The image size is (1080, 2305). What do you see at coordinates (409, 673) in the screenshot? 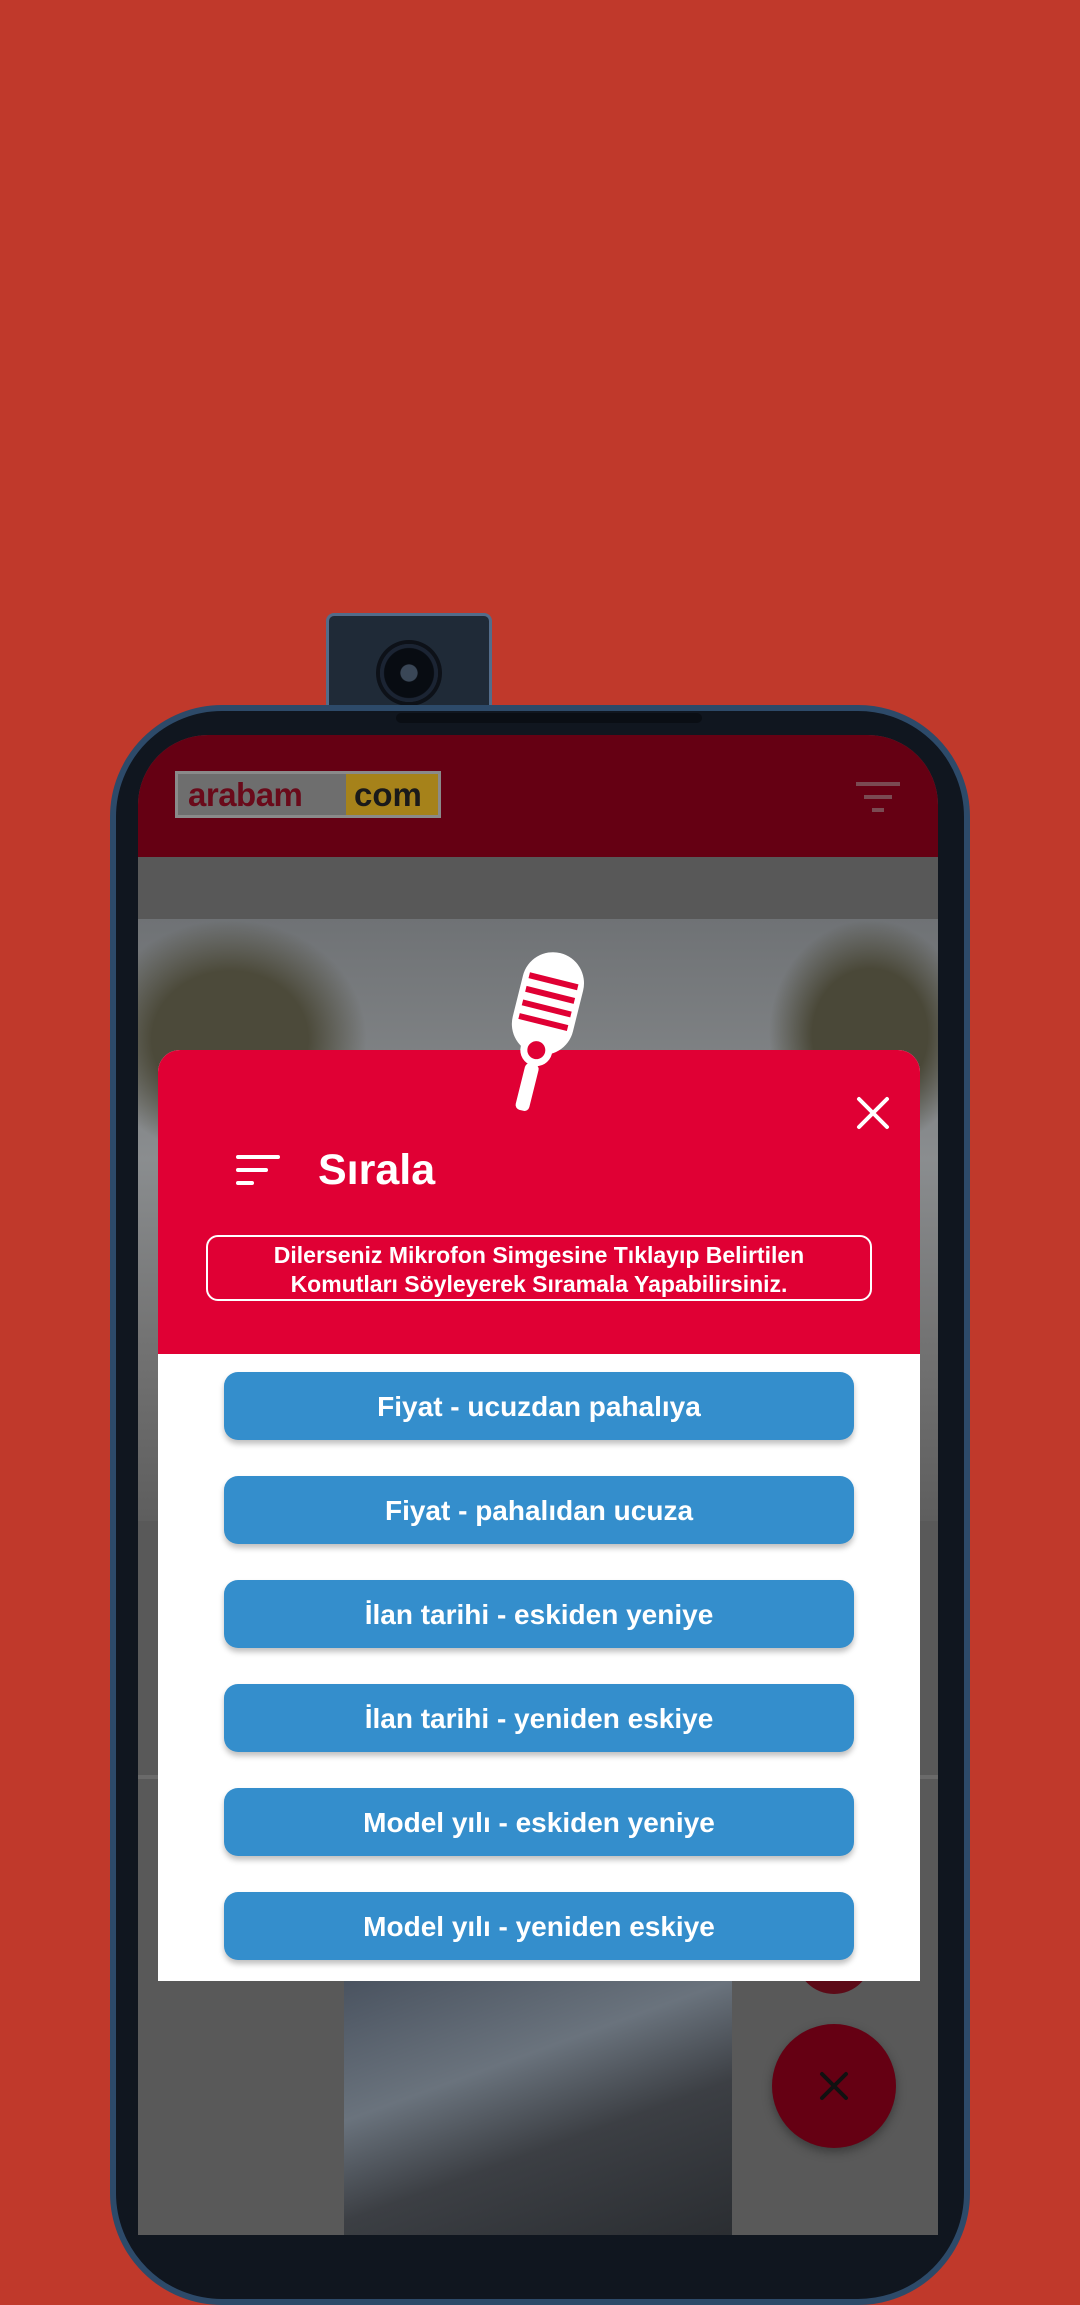
I see `camera-lens` at bounding box center [409, 673].